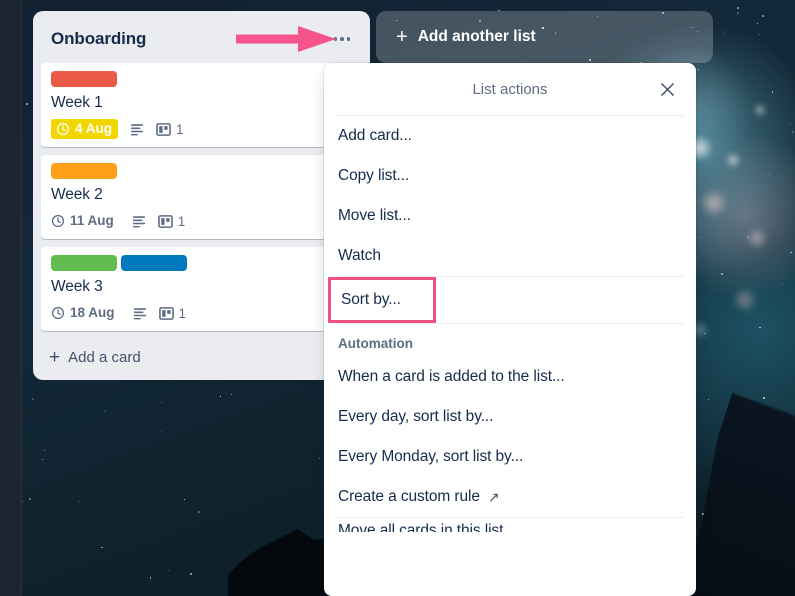  I want to click on card: Week 3 18 Aug 1, so click(201, 289).